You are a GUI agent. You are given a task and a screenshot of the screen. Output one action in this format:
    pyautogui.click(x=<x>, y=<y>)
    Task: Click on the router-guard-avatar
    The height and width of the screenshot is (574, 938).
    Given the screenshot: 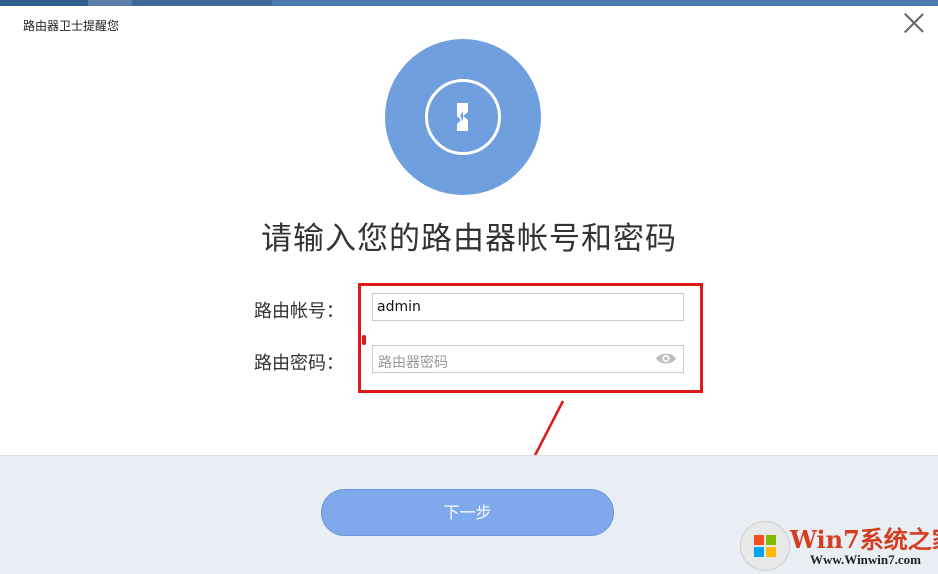 What is the action you would take?
    pyautogui.click(x=463, y=117)
    